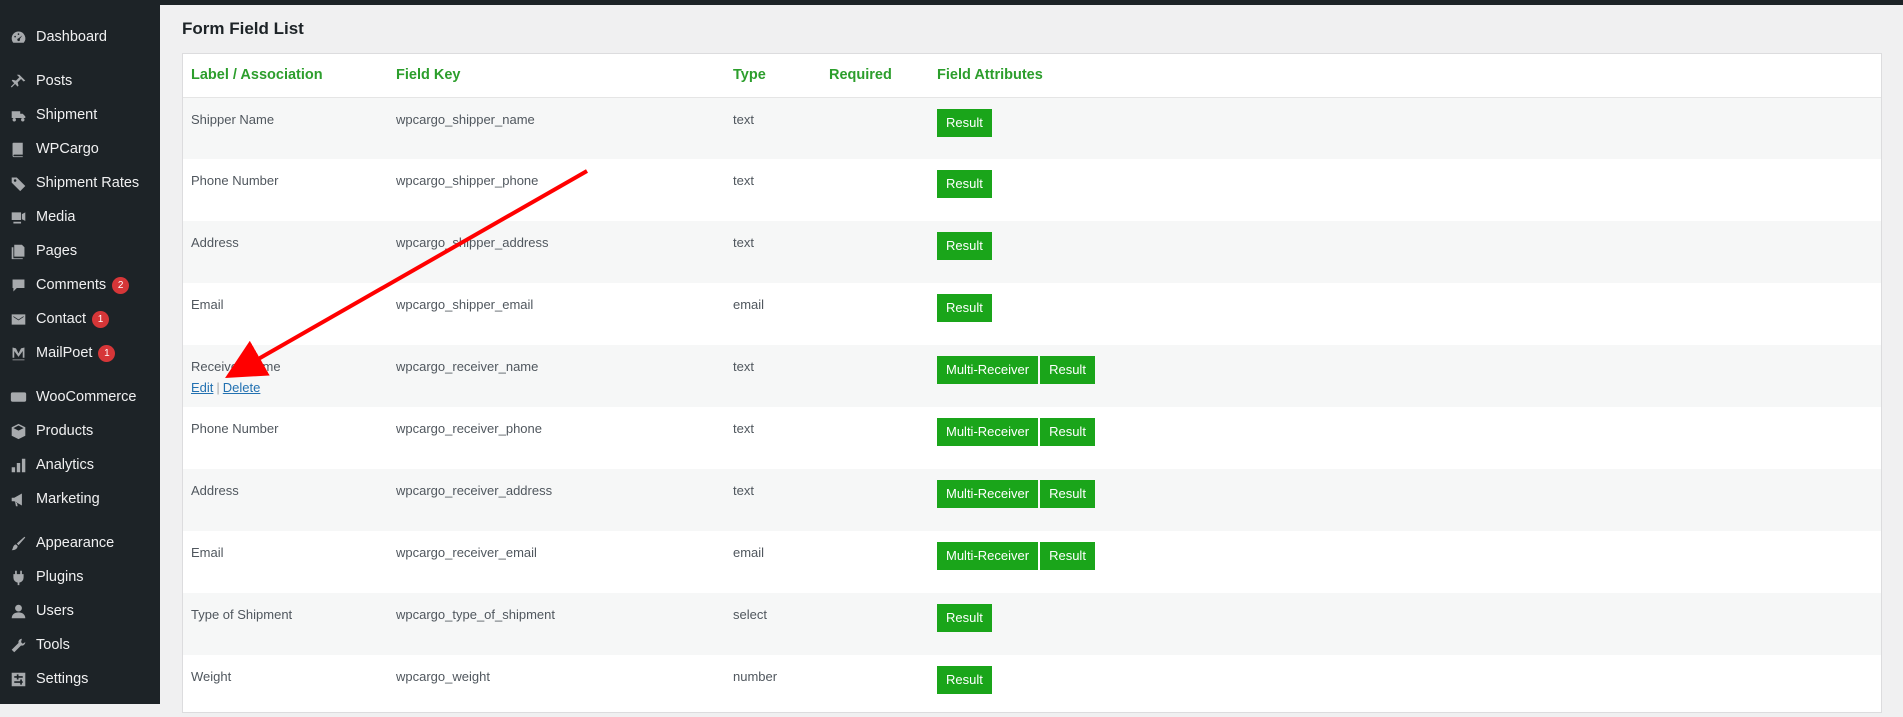 The width and height of the screenshot is (1903, 717). Describe the element at coordinates (1405, 562) in the screenshot. I see `cell-field-attributes: Multi-ReceiverResult` at that location.